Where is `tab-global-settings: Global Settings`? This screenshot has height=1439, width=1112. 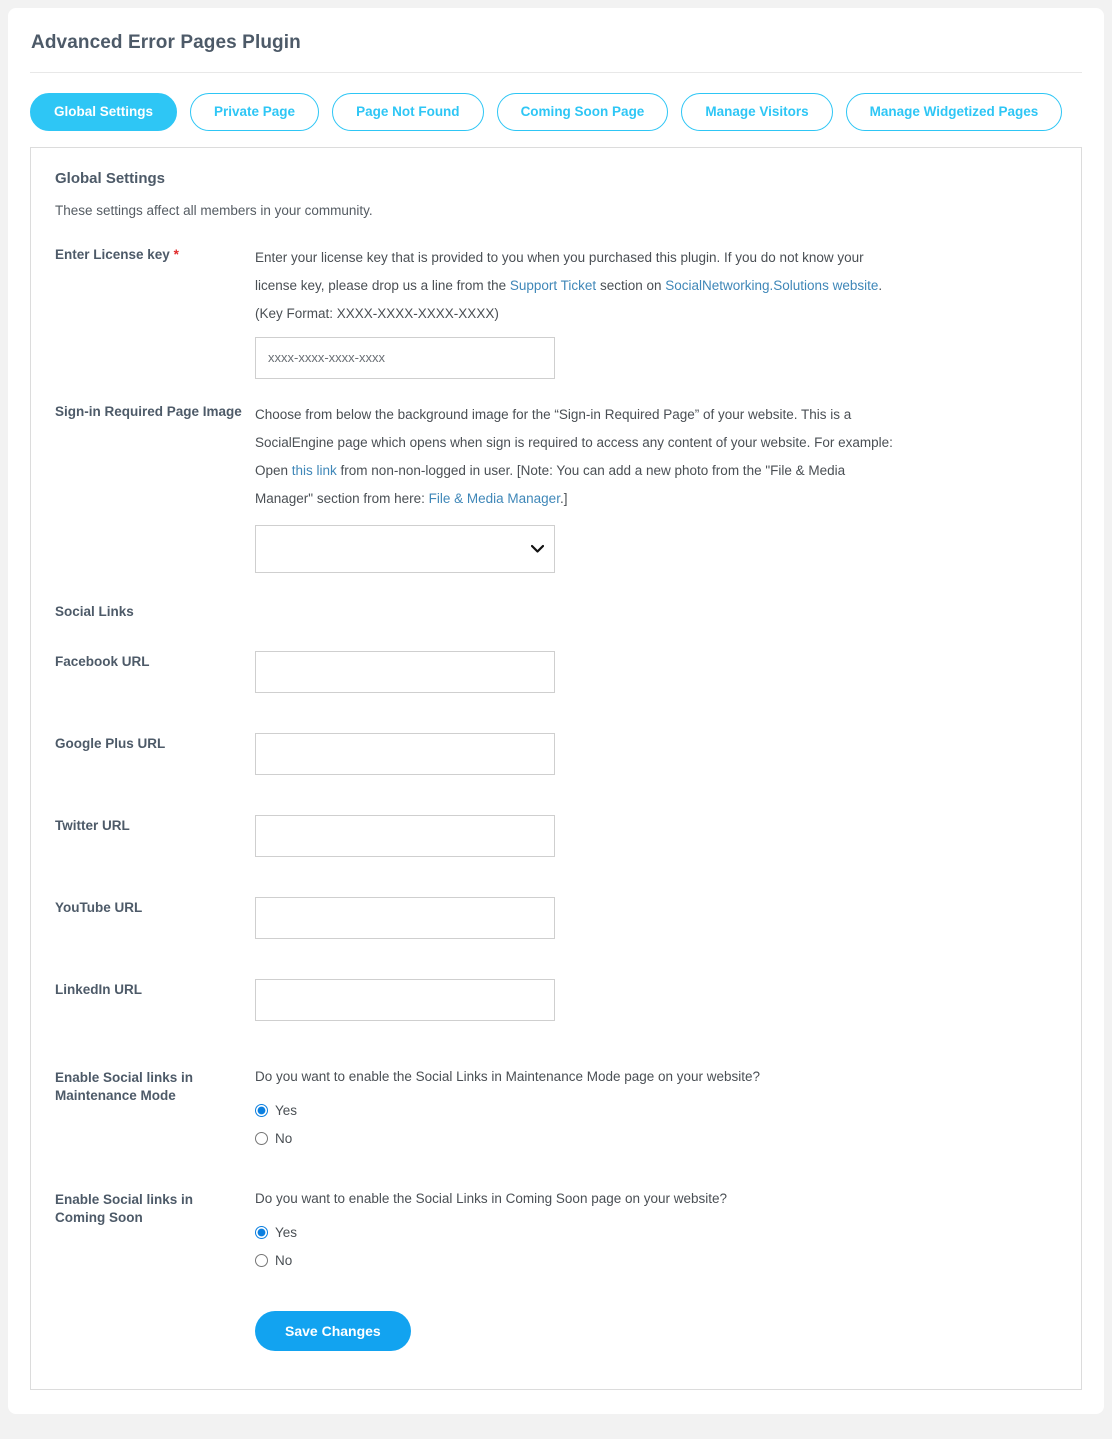
tab-global-settings: Global Settings is located at coordinates (104, 112).